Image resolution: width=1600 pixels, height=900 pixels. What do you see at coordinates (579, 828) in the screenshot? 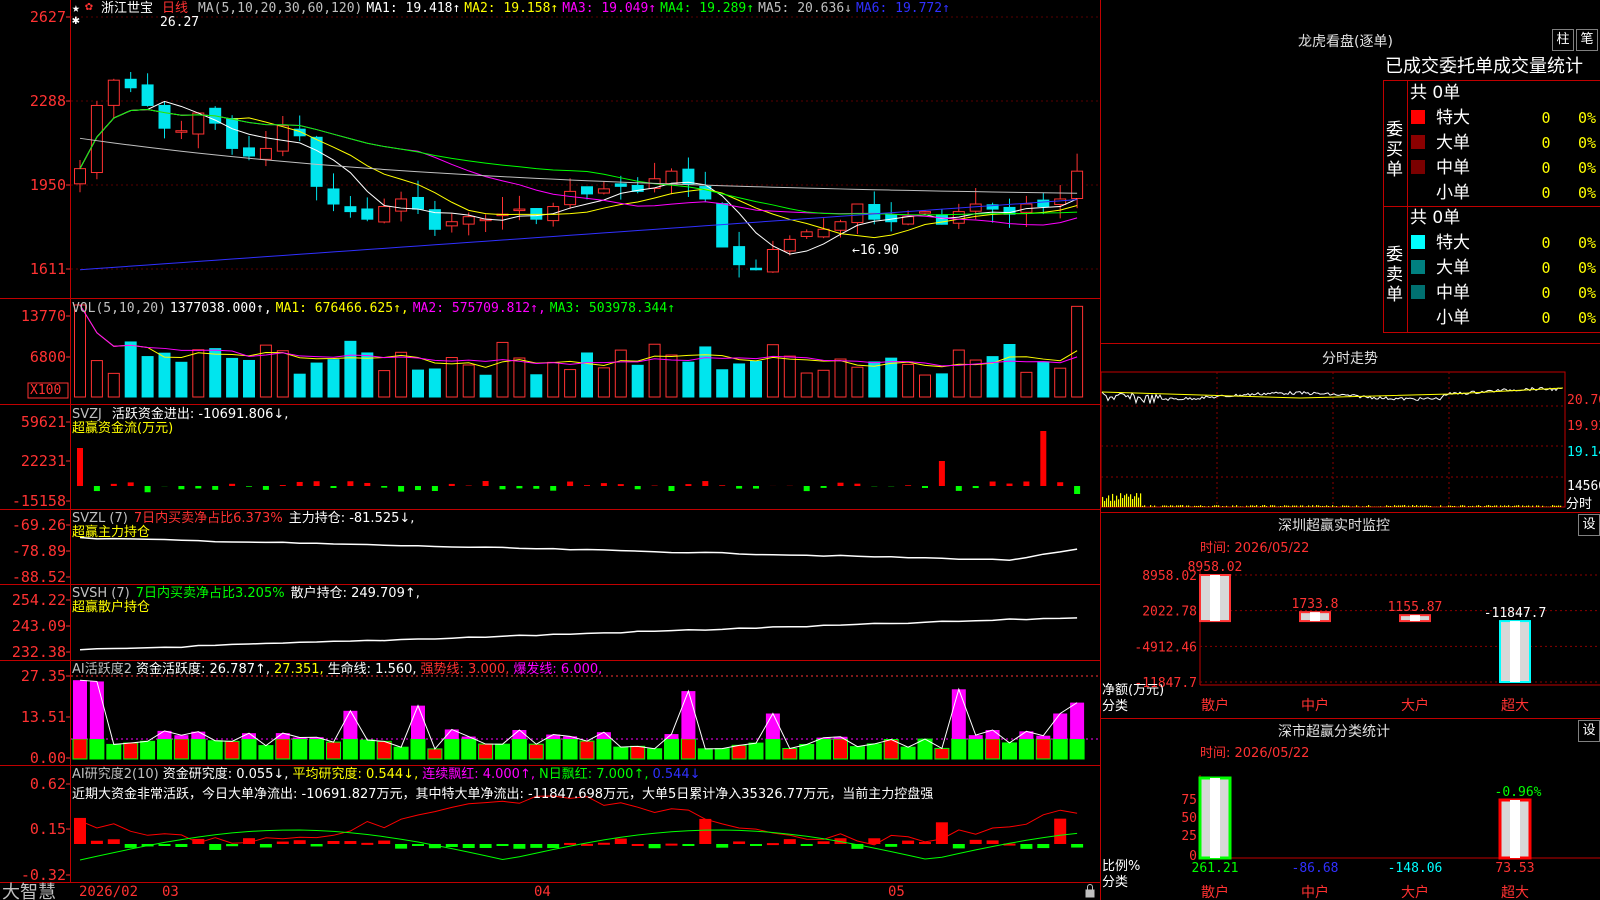
I see `ai-research-chart` at bounding box center [579, 828].